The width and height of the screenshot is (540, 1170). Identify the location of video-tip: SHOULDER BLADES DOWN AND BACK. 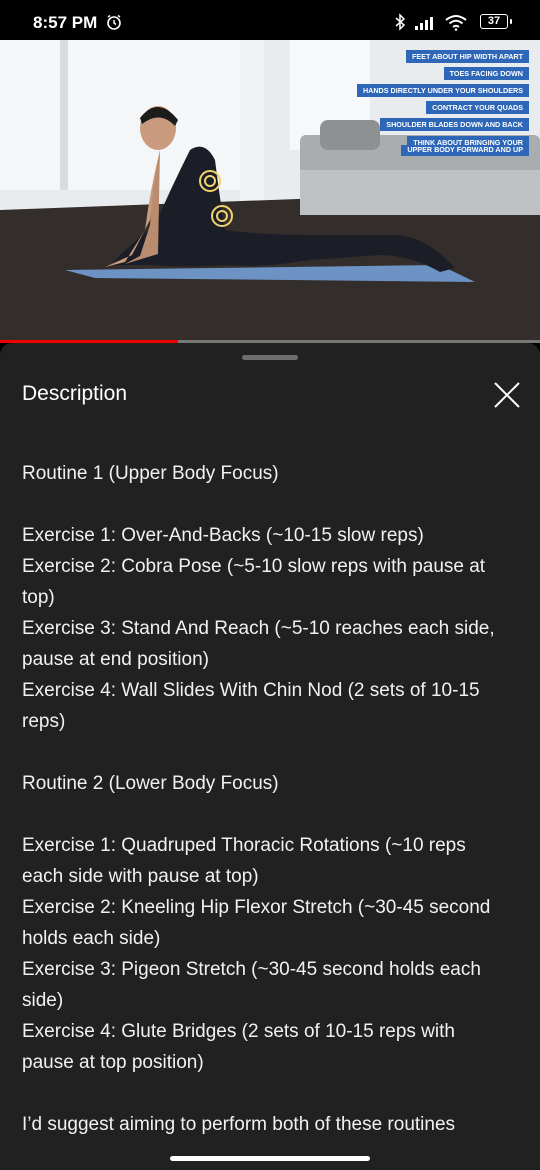
(454, 124).